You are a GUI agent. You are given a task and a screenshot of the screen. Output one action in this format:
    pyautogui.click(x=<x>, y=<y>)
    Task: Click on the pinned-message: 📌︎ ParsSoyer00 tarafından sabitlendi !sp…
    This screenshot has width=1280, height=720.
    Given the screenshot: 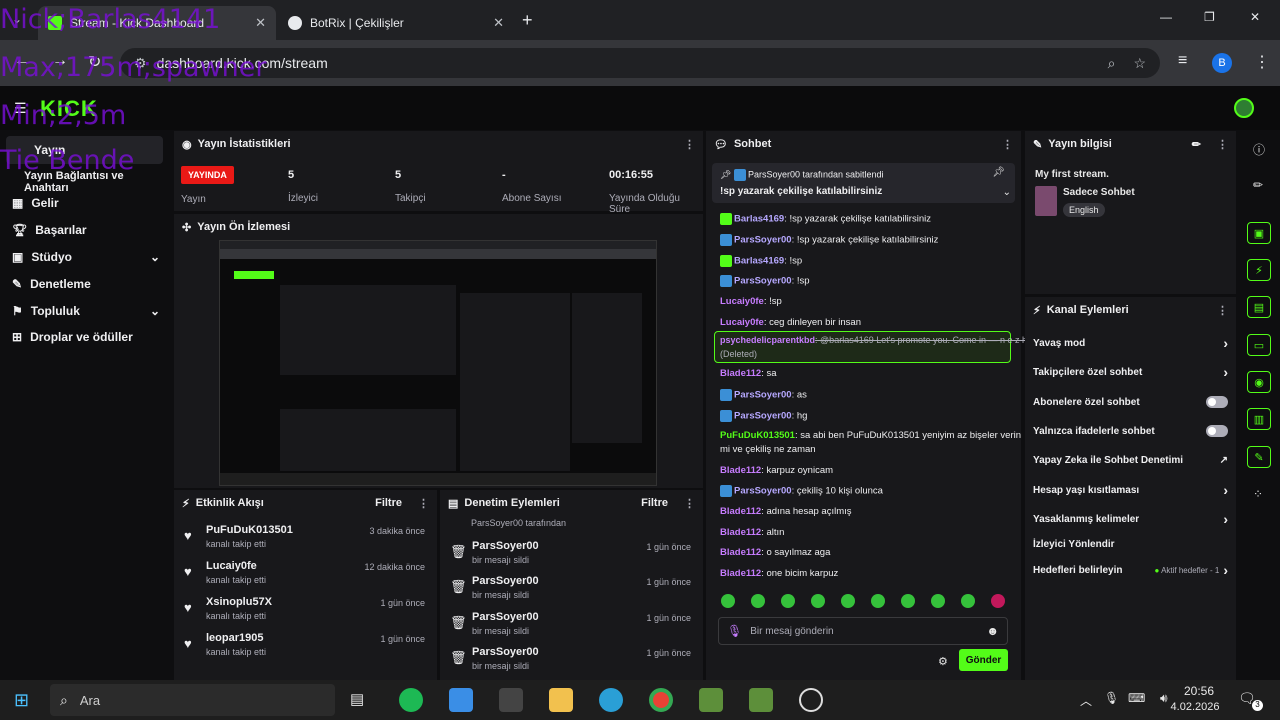 What is the action you would take?
    pyautogui.click(x=863, y=183)
    